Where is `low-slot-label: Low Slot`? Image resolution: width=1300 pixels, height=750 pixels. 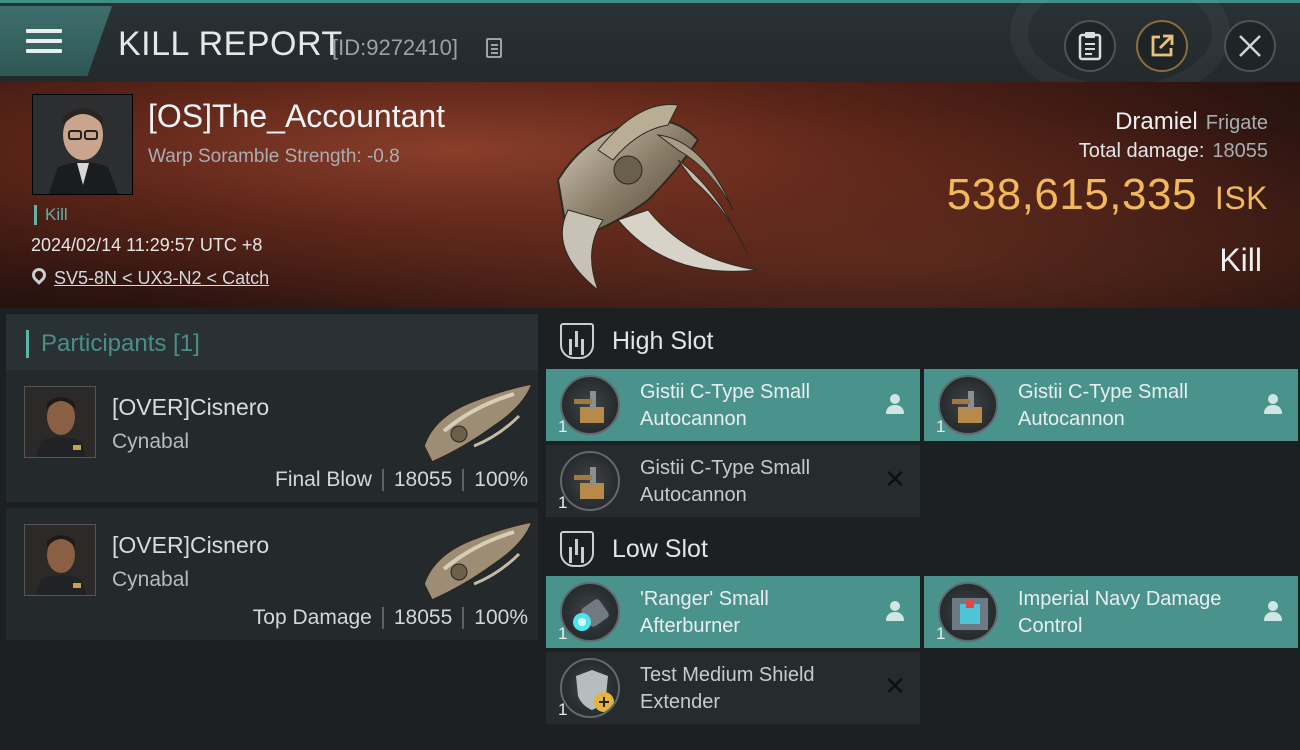
low-slot-label: Low Slot is located at coordinates (660, 548).